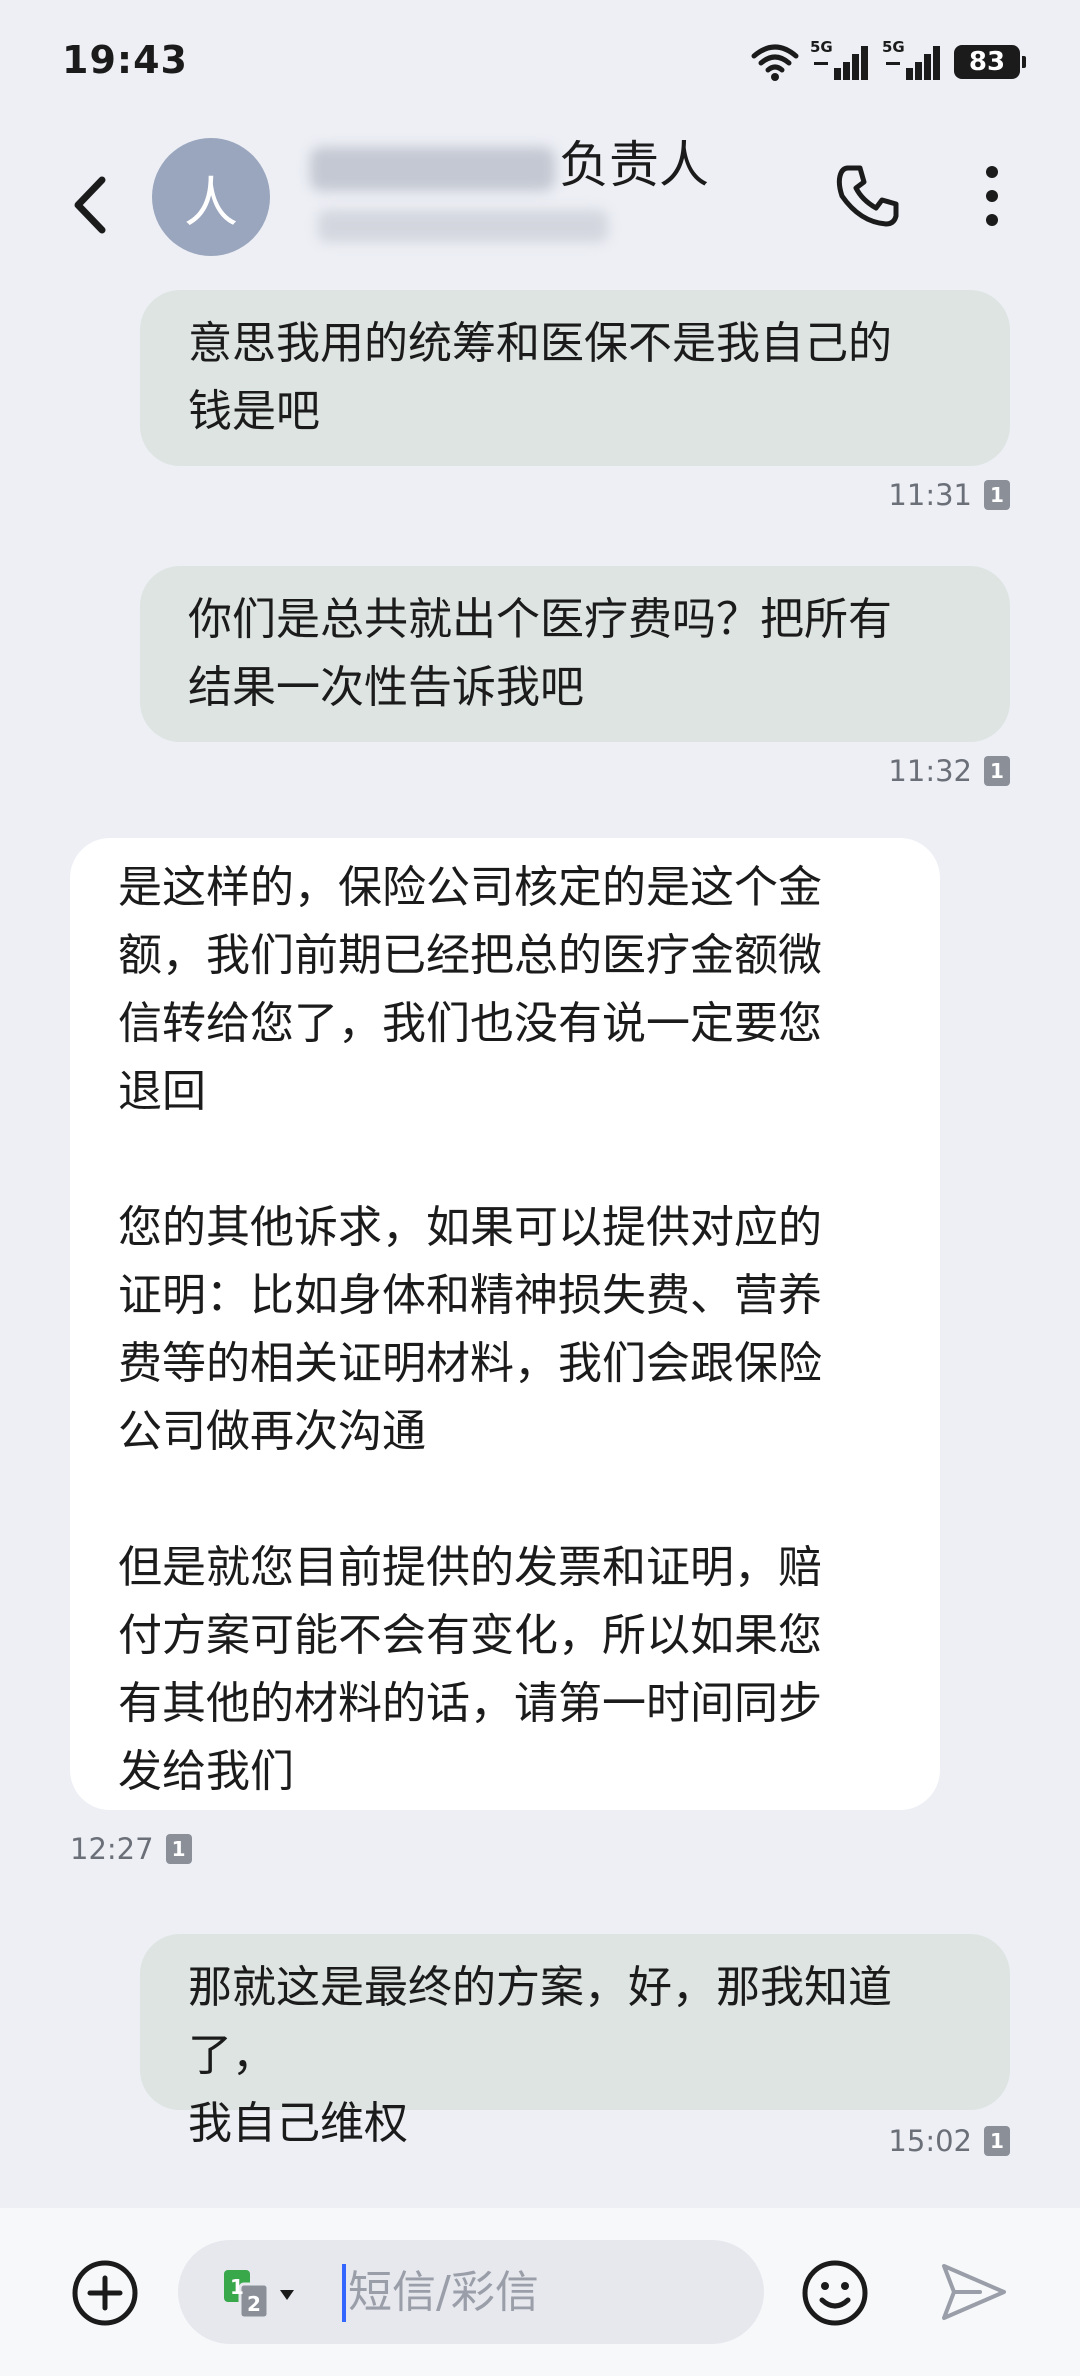 The width and height of the screenshot is (1080, 2376). What do you see at coordinates (540, 65) in the screenshot?
I see `status-bar: 19:43 5G 5G 83` at bounding box center [540, 65].